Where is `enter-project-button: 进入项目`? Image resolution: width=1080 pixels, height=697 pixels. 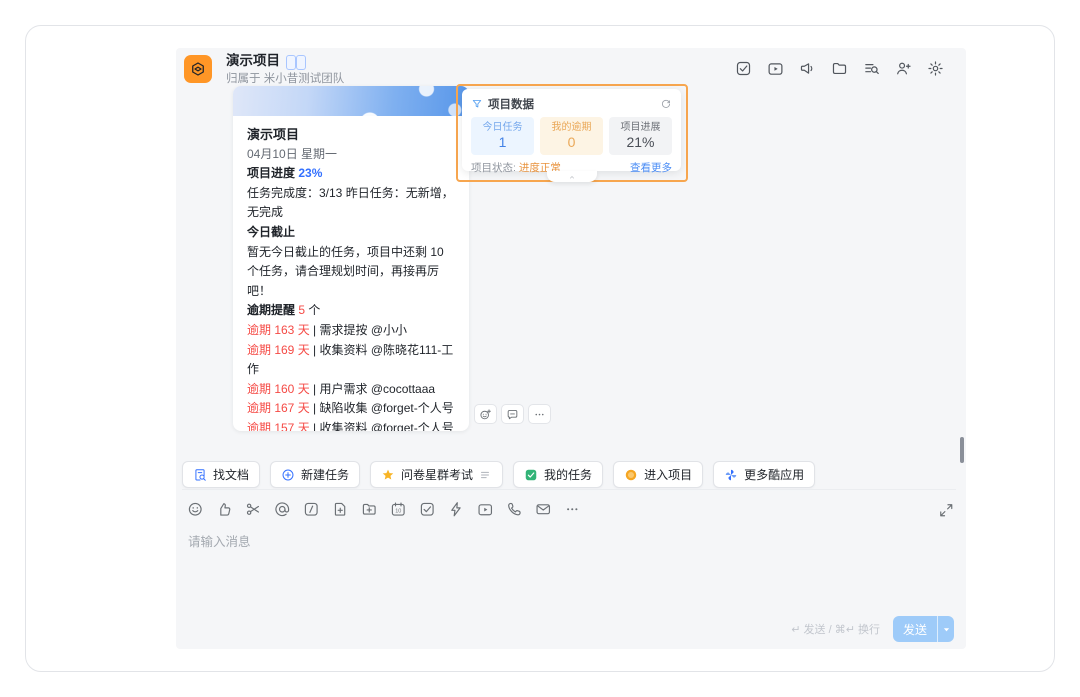 enter-project-button: 进入项目 is located at coordinates (658, 474).